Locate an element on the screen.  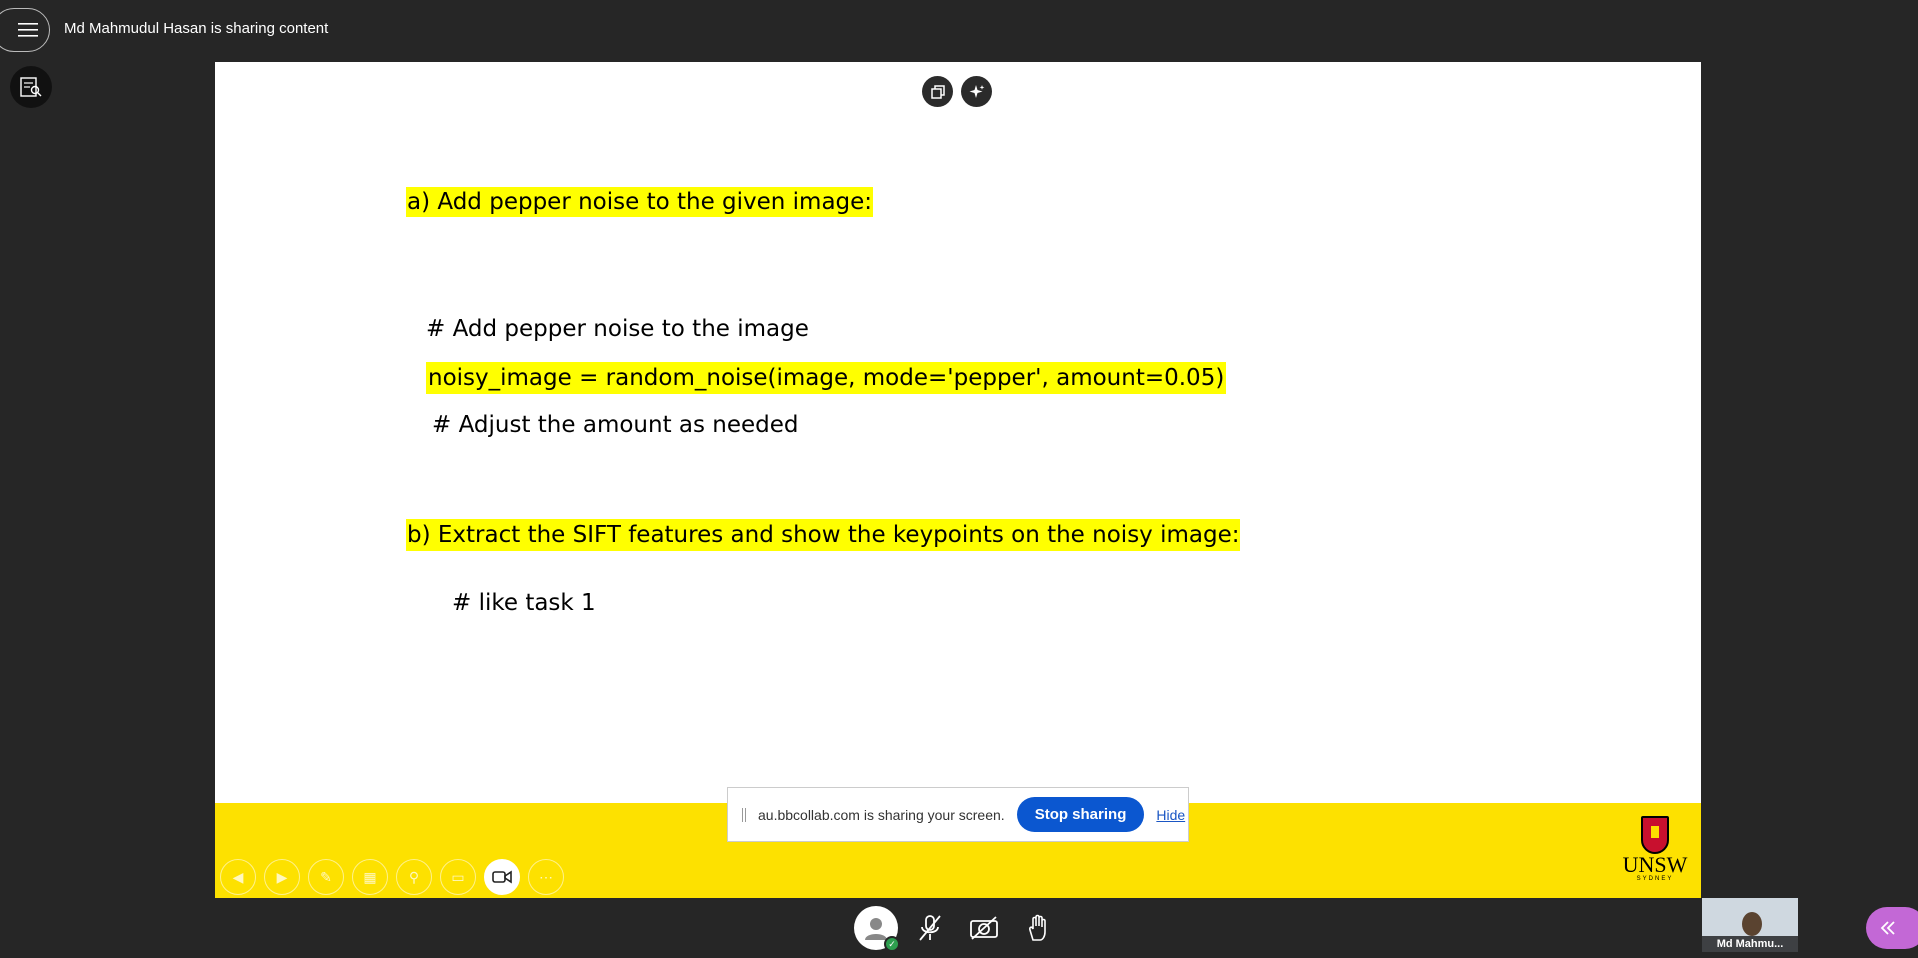
session-controls: ✓ is located at coordinates (957, 929).